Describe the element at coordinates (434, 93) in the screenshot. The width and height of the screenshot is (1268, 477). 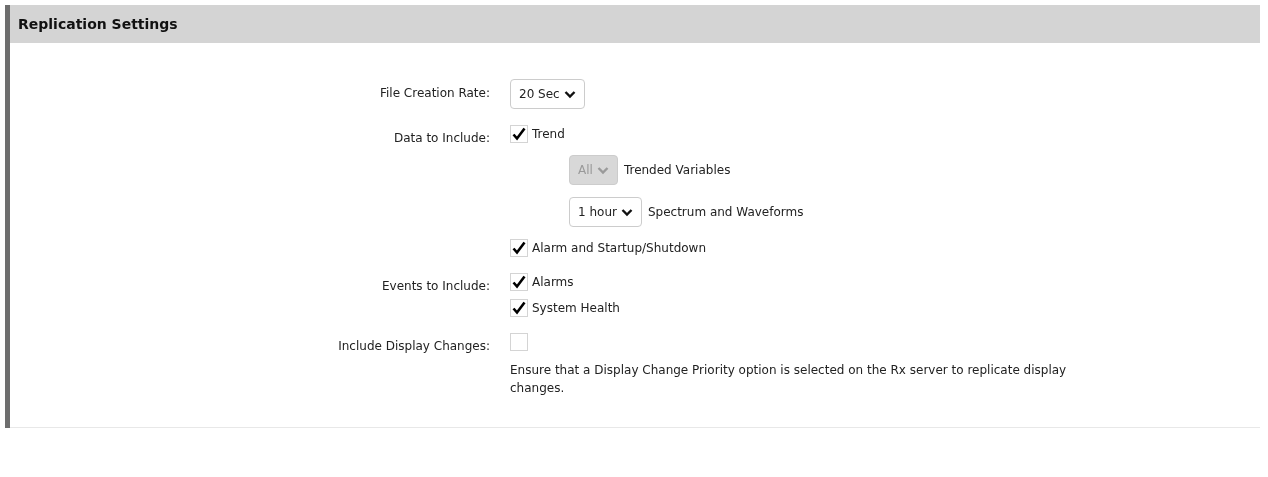
I see `field-label: File Creation Rate:` at that location.